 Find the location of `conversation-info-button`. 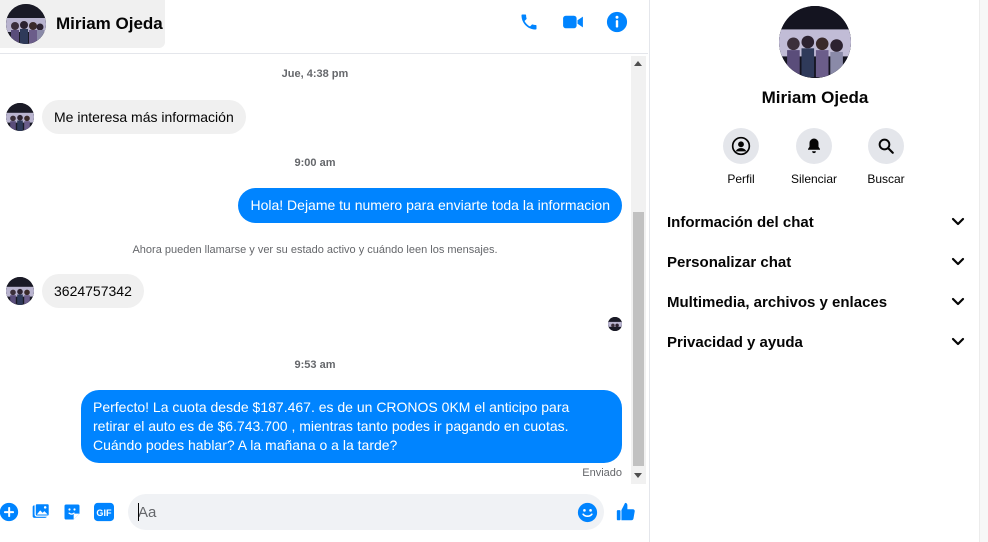

conversation-info-button is located at coordinates (617, 22).